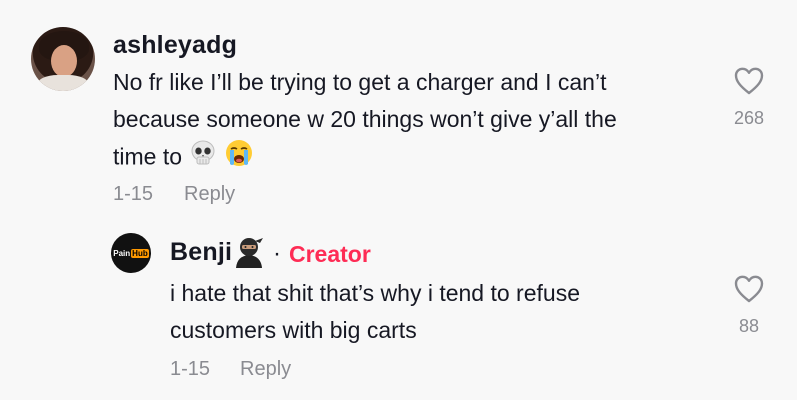  What do you see at coordinates (63, 59) in the screenshot?
I see `user-avatar` at bounding box center [63, 59].